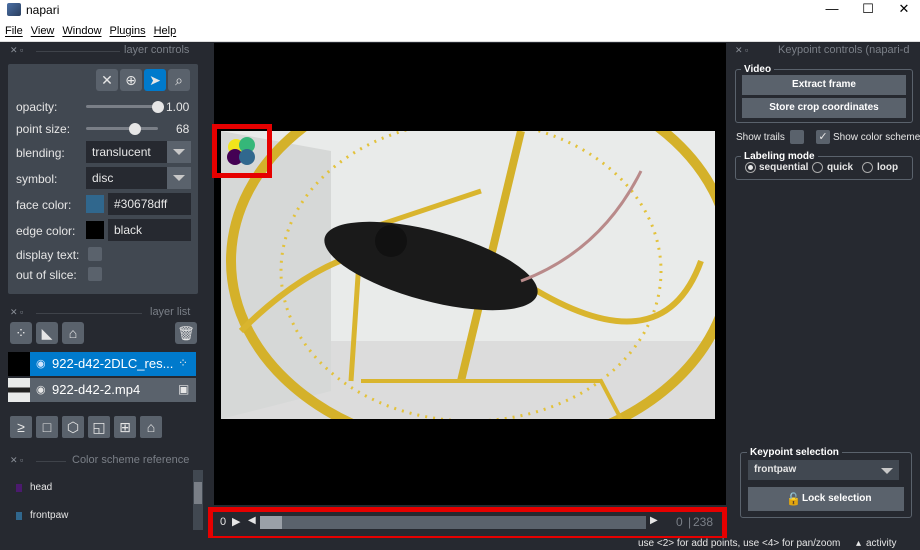 This screenshot has width=920, height=550. What do you see at coordinates (48, 255) in the screenshot?
I see `display-text-label: display text:` at bounding box center [48, 255].